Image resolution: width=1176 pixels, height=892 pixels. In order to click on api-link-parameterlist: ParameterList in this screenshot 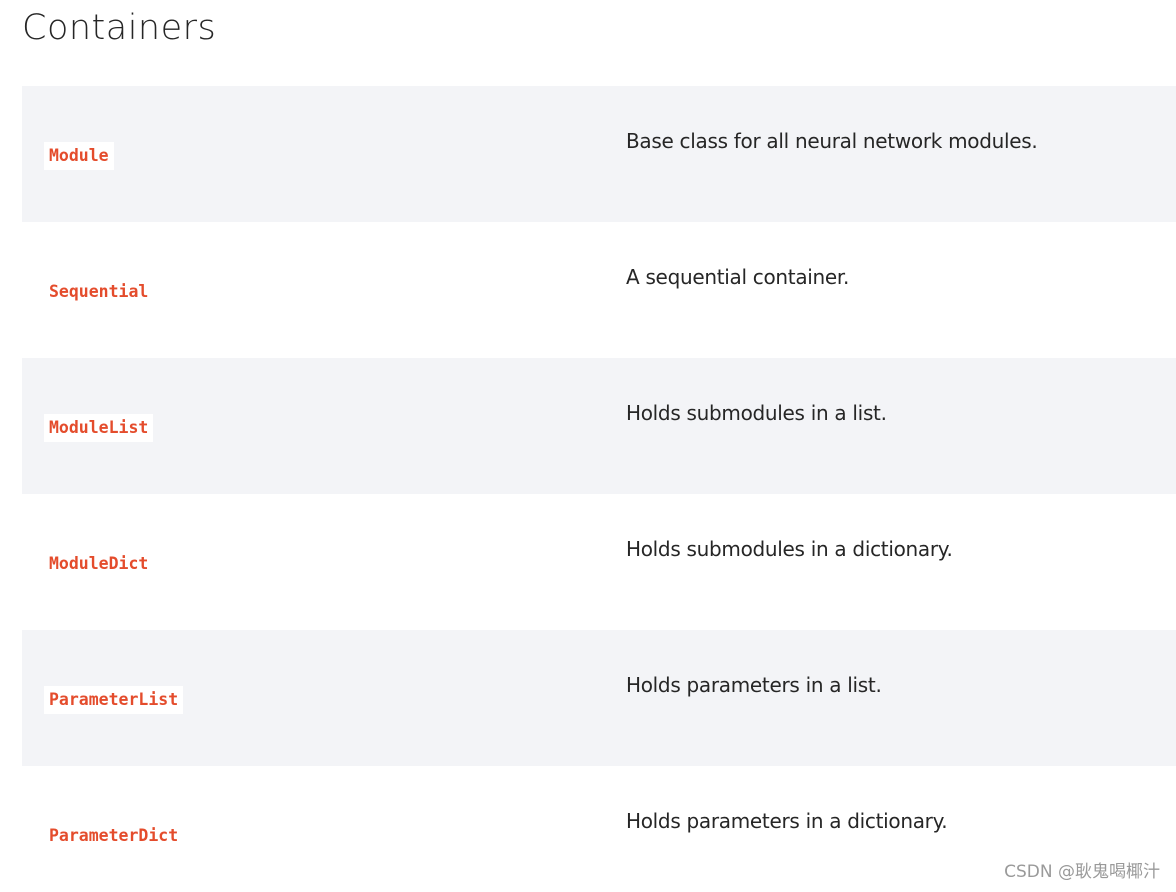, I will do `click(114, 700)`.